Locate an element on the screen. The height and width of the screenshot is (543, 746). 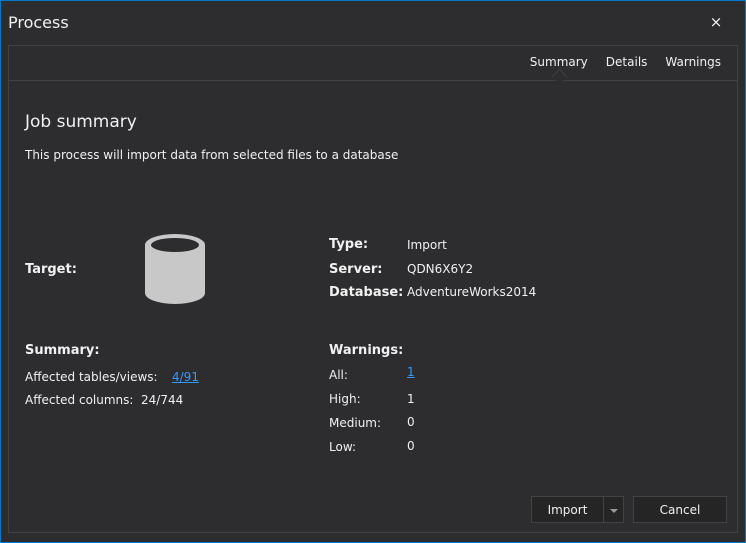
affected-columns-value: 24/744 is located at coordinates (162, 400).